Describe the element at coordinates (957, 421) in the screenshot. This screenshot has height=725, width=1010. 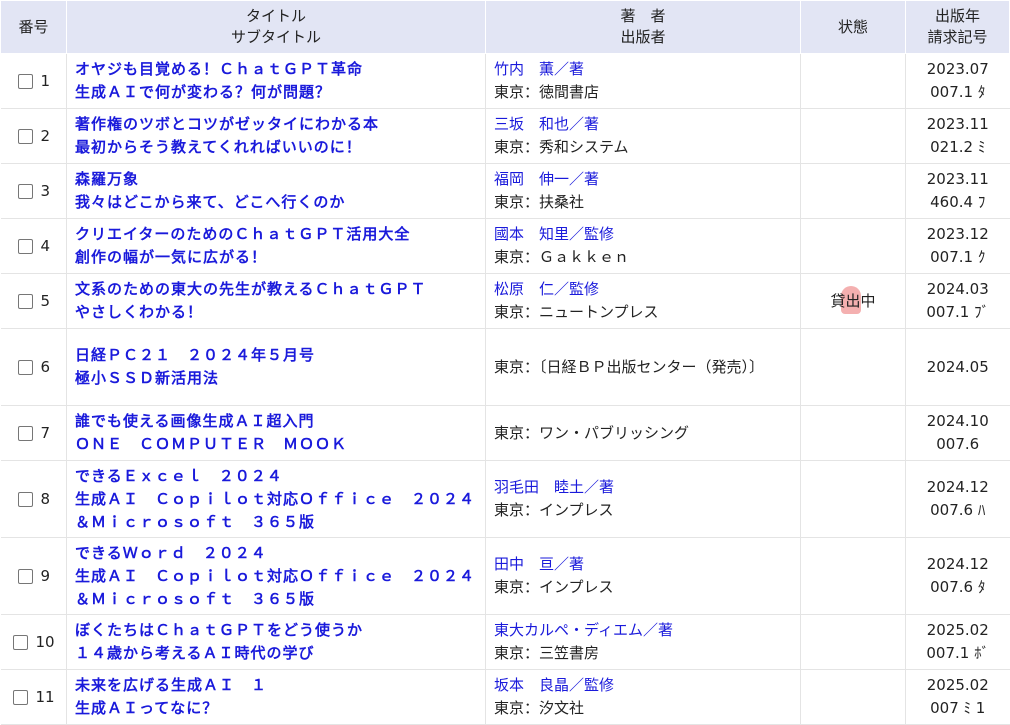
I see `pub-date: 2024.10` at that location.